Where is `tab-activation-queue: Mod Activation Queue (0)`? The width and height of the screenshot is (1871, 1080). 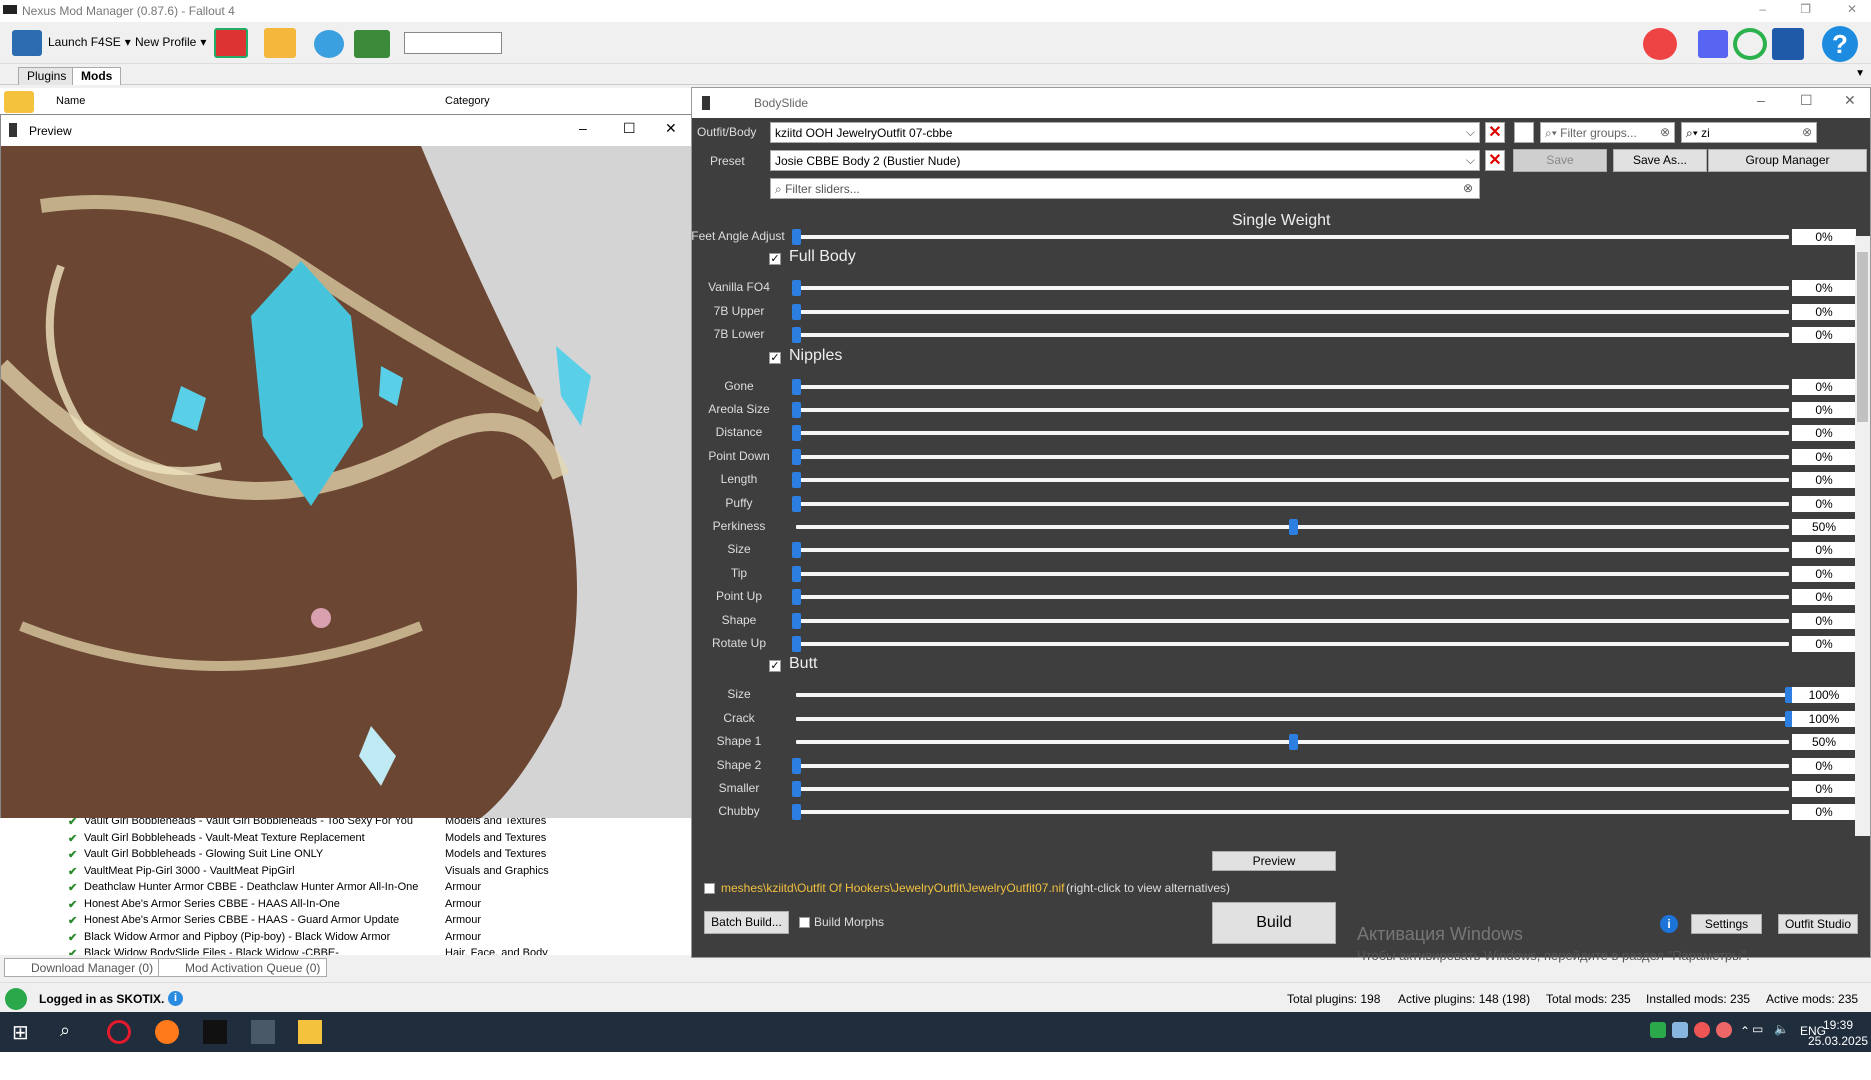 tab-activation-queue: Mod Activation Queue (0) is located at coordinates (243, 967).